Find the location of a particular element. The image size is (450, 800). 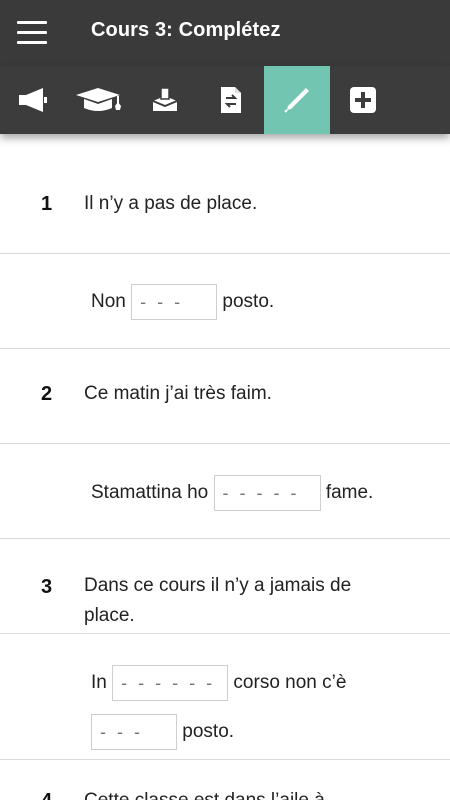

document-swap-icon is located at coordinates (231, 100).